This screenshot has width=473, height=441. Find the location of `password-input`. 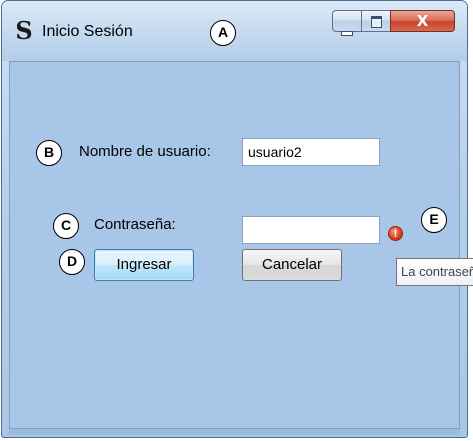

password-input is located at coordinates (311, 230).